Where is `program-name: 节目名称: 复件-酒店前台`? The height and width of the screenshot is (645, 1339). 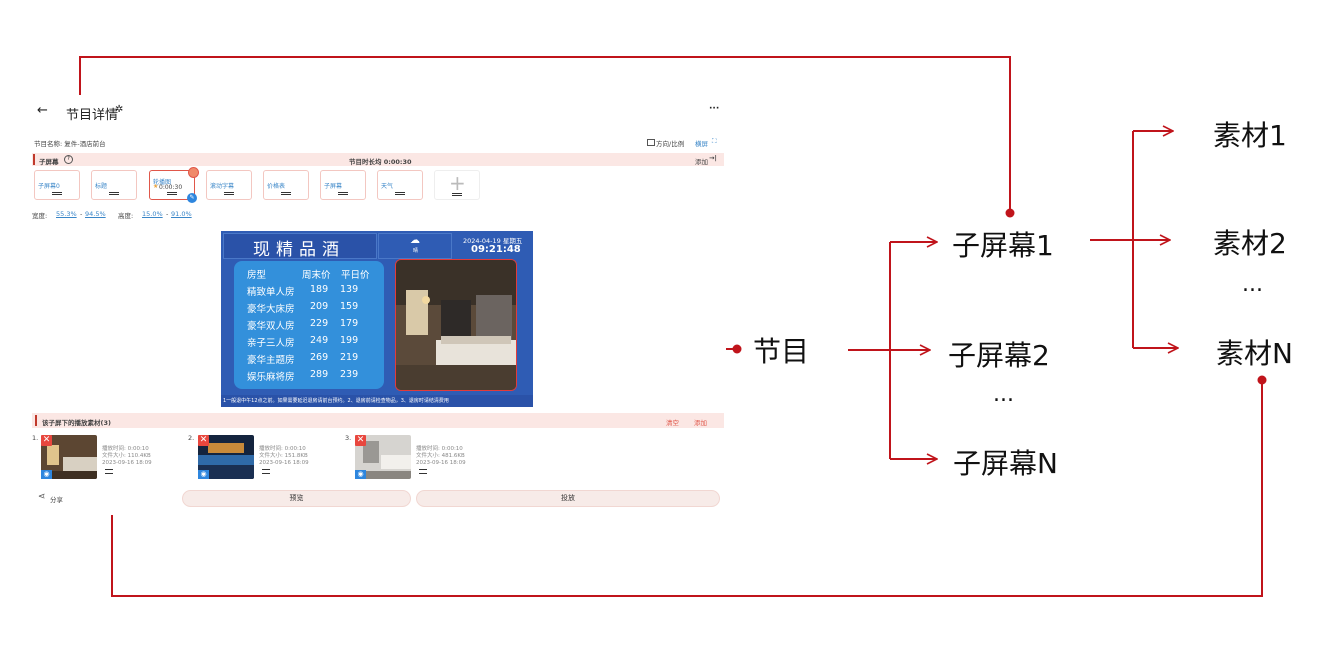
program-name: 节目名称: 复件-酒店前台 is located at coordinates (70, 144).